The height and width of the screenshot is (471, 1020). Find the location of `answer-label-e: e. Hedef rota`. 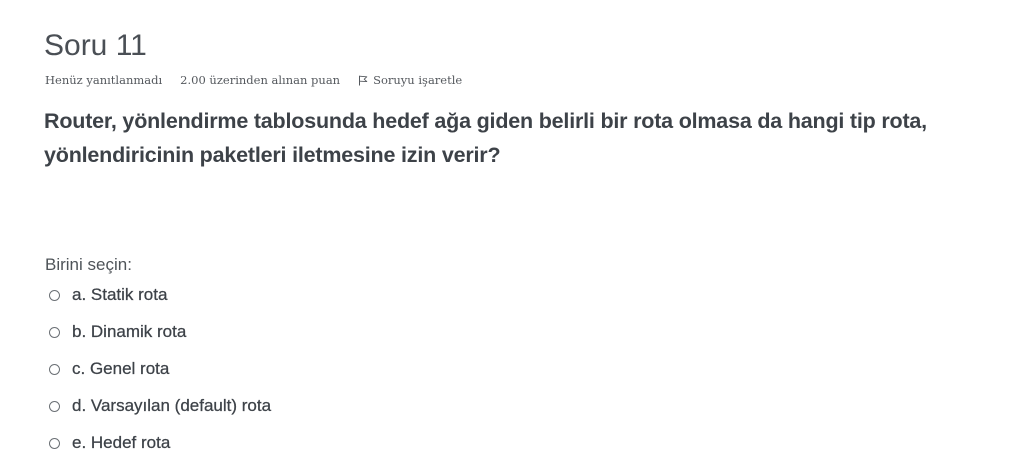

answer-label-e: e. Hedef rota is located at coordinates (121, 442).